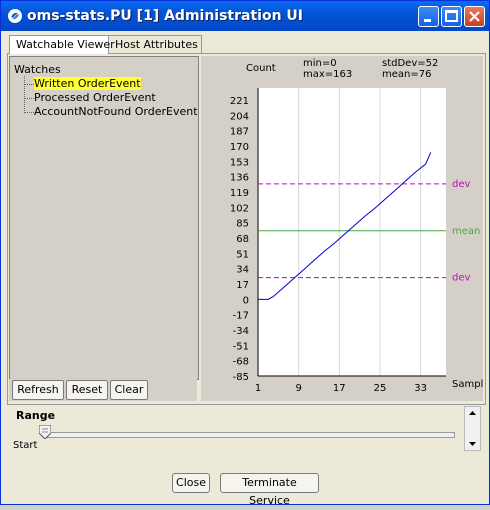 This screenshot has width=490, height=510. I want to click on range-slider-track, so click(250, 435).